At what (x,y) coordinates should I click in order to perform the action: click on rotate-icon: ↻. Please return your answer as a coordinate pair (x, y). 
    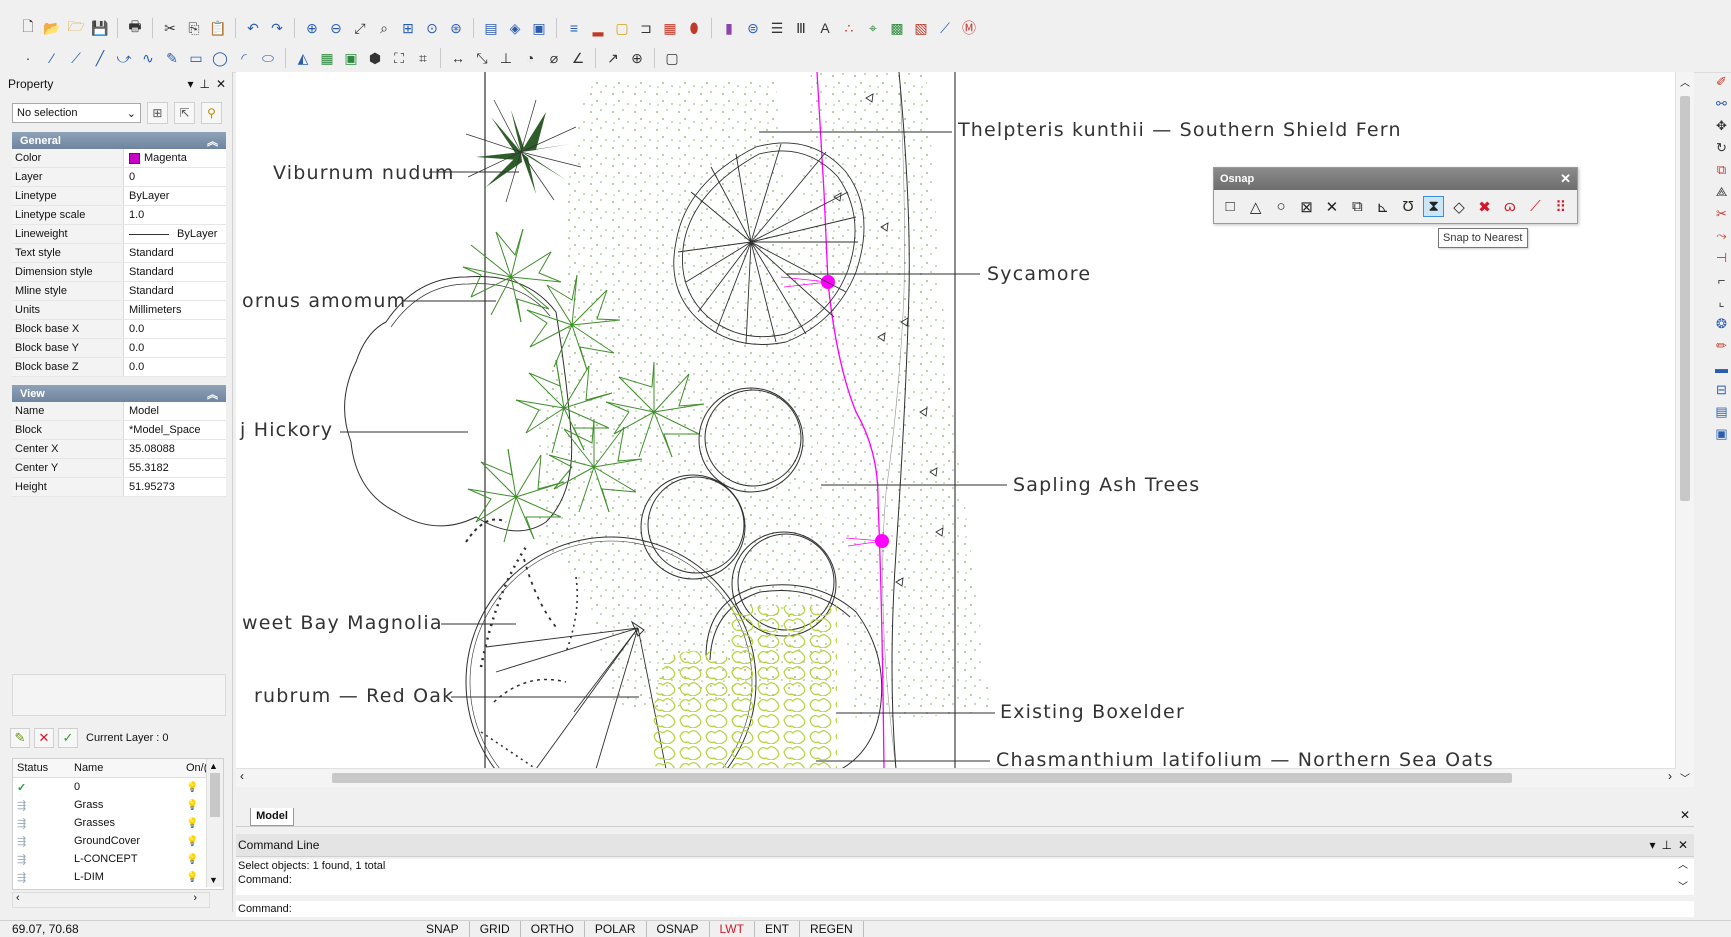
    Looking at the image, I should click on (1722, 148).